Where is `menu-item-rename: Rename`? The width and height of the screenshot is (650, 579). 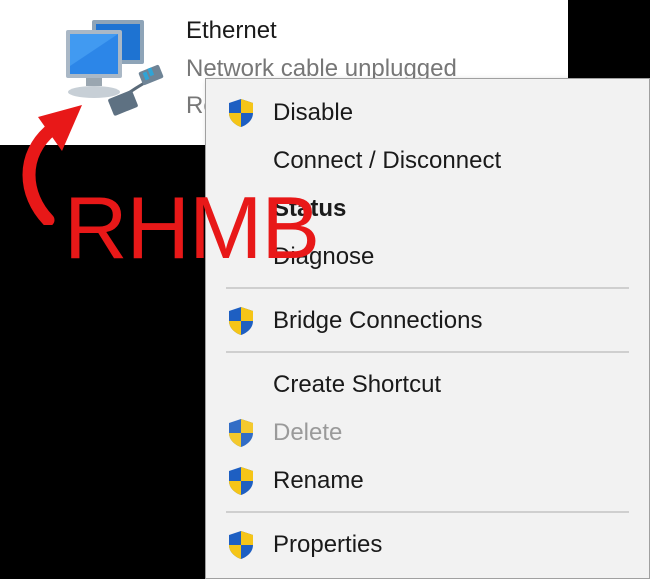
menu-item-rename: Rename is located at coordinates (427, 481).